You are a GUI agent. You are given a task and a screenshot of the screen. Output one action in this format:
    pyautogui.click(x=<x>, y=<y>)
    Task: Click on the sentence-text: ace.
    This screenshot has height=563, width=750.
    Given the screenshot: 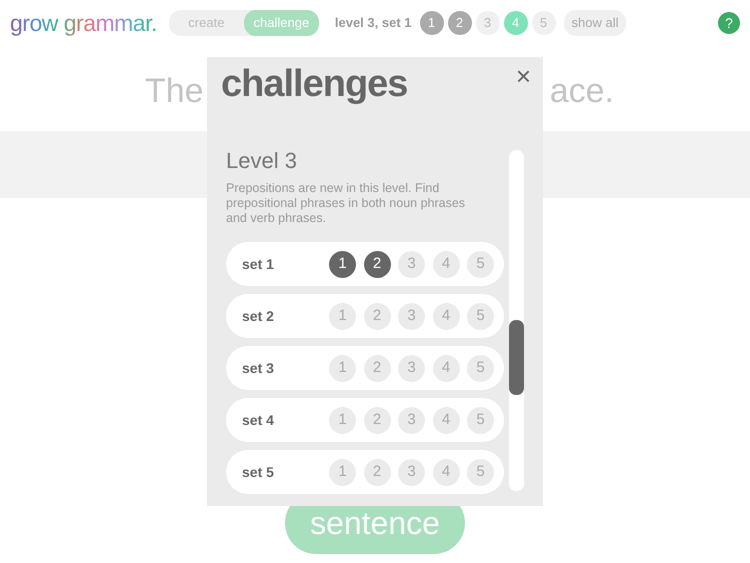 What is the action you would take?
    pyautogui.click(x=582, y=91)
    